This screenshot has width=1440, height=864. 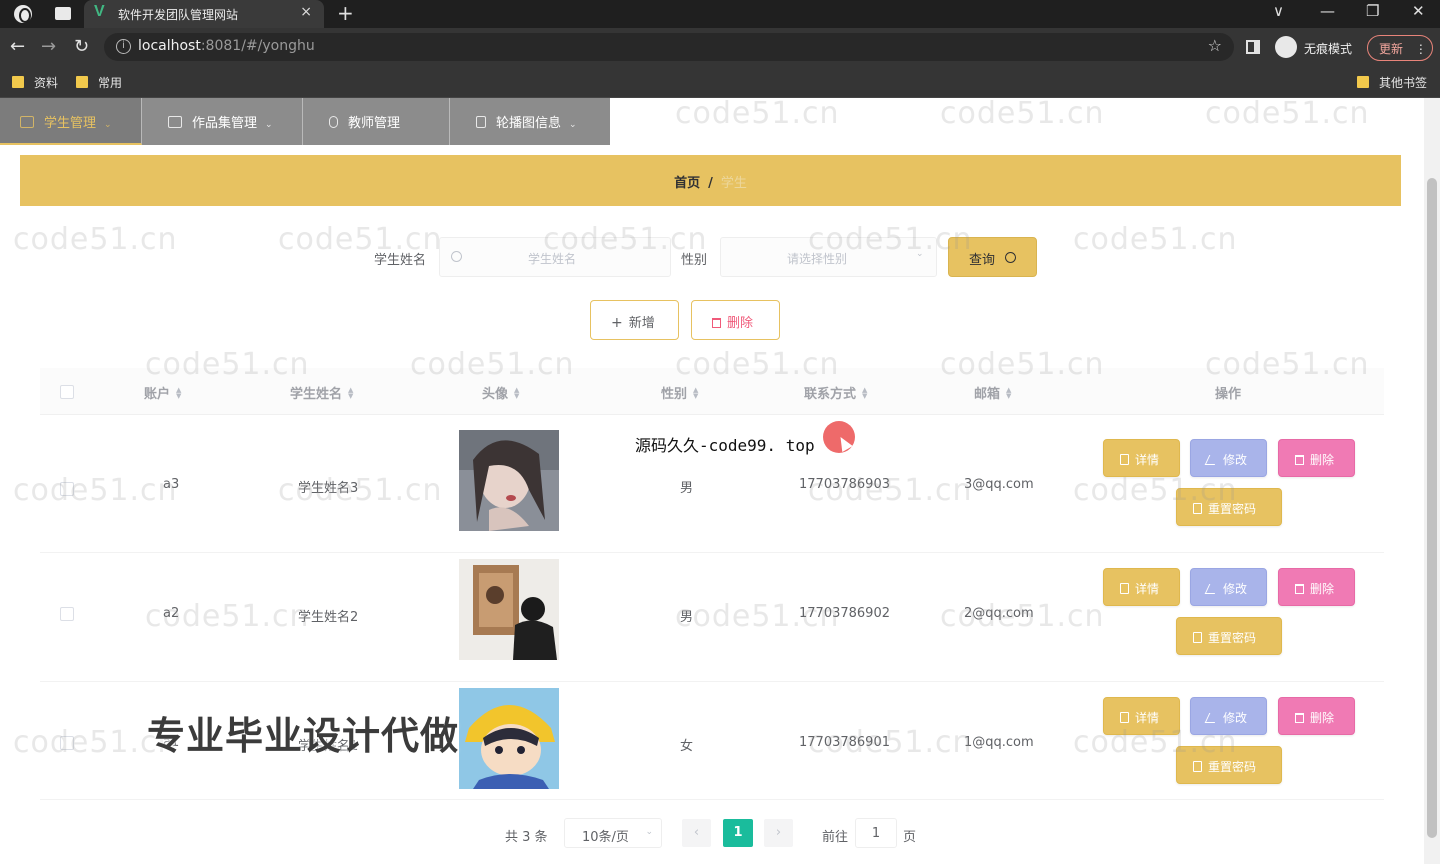 What do you see at coordinates (71, 121) in the screenshot?
I see `nav-item-students: 学生管理 ⌄` at bounding box center [71, 121].